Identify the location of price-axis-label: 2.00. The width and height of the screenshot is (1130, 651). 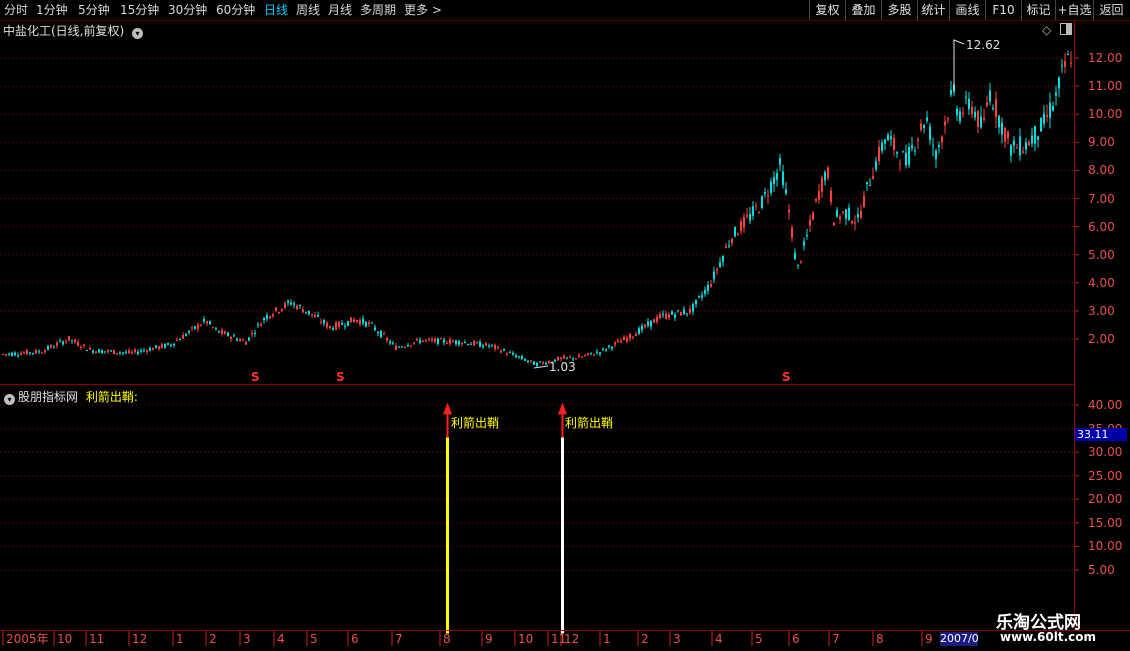
(1101, 339).